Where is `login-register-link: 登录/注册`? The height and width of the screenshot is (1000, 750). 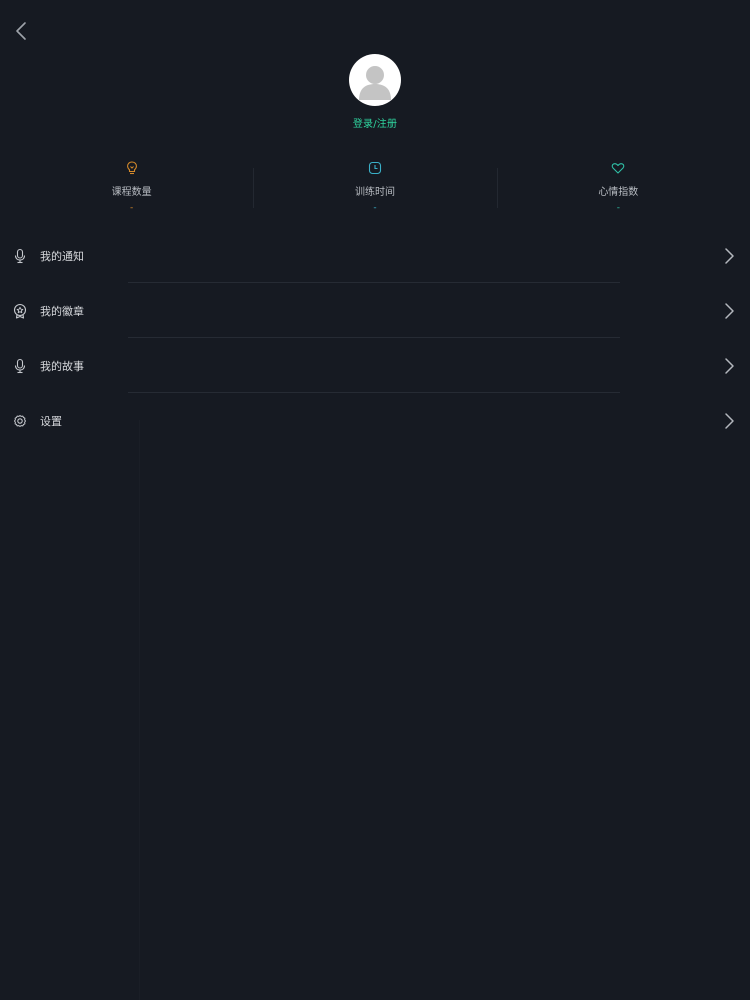 login-register-link: 登录/注册 is located at coordinates (375, 122).